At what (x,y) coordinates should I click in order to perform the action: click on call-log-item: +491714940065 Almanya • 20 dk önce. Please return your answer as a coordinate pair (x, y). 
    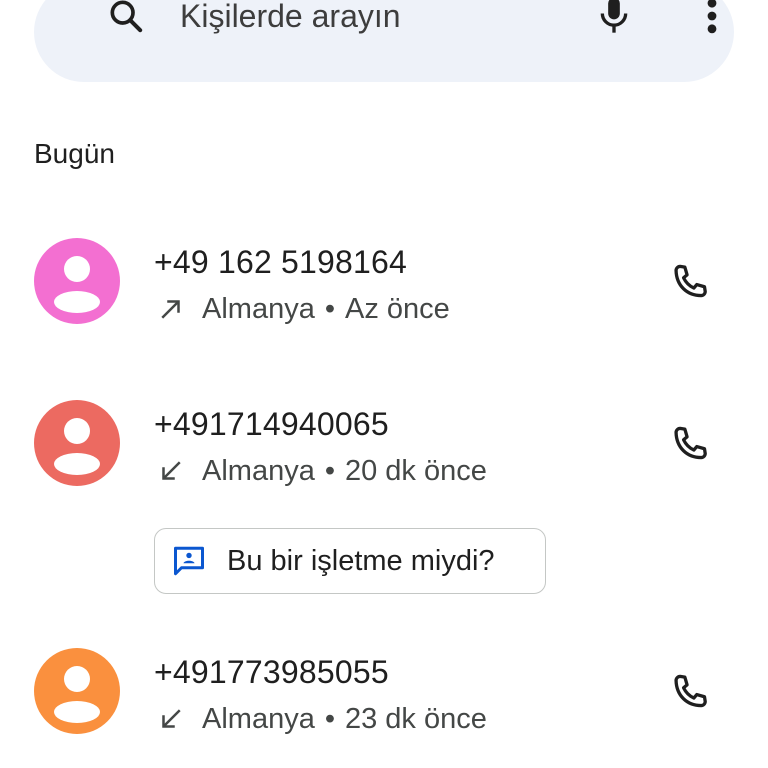
    Looking at the image, I should click on (384, 455).